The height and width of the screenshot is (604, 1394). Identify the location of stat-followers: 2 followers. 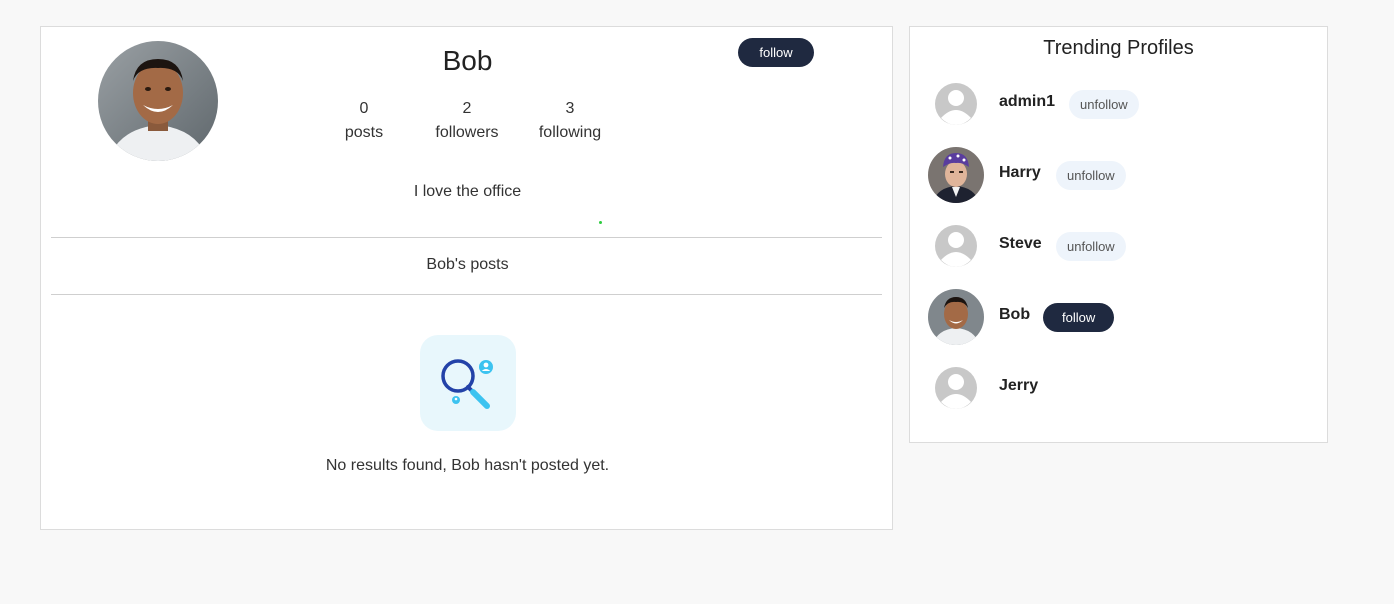
(467, 121).